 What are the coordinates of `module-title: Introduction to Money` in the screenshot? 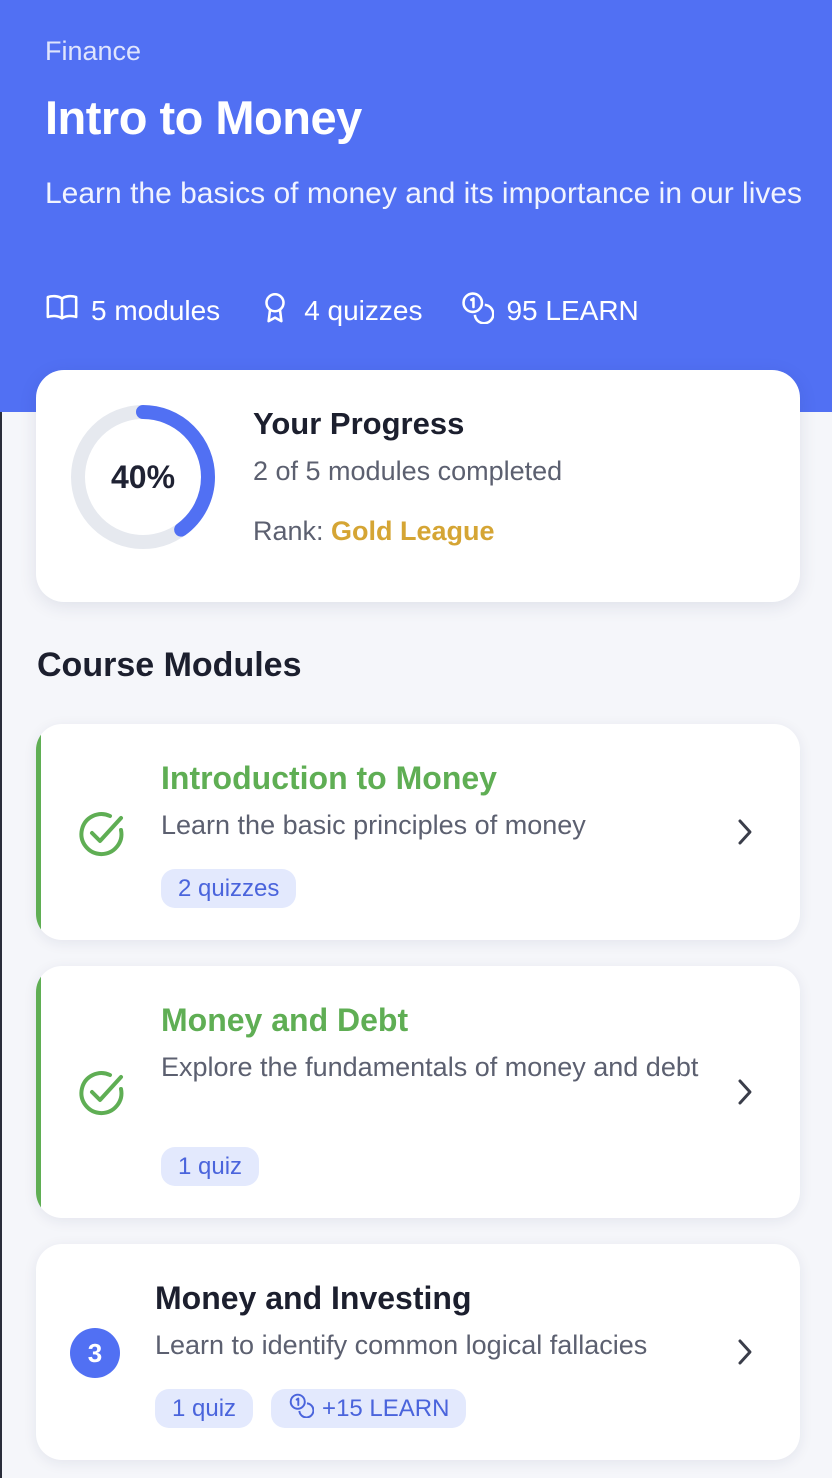 It's located at (329, 778).